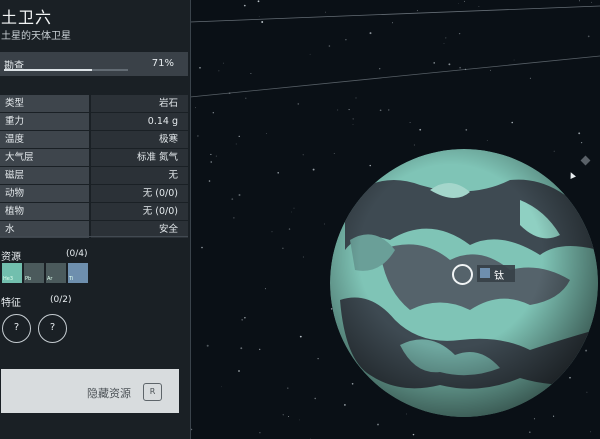  Describe the element at coordinates (28, 279) in the screenshot. I see `resource-symbol: Pb` at that location.